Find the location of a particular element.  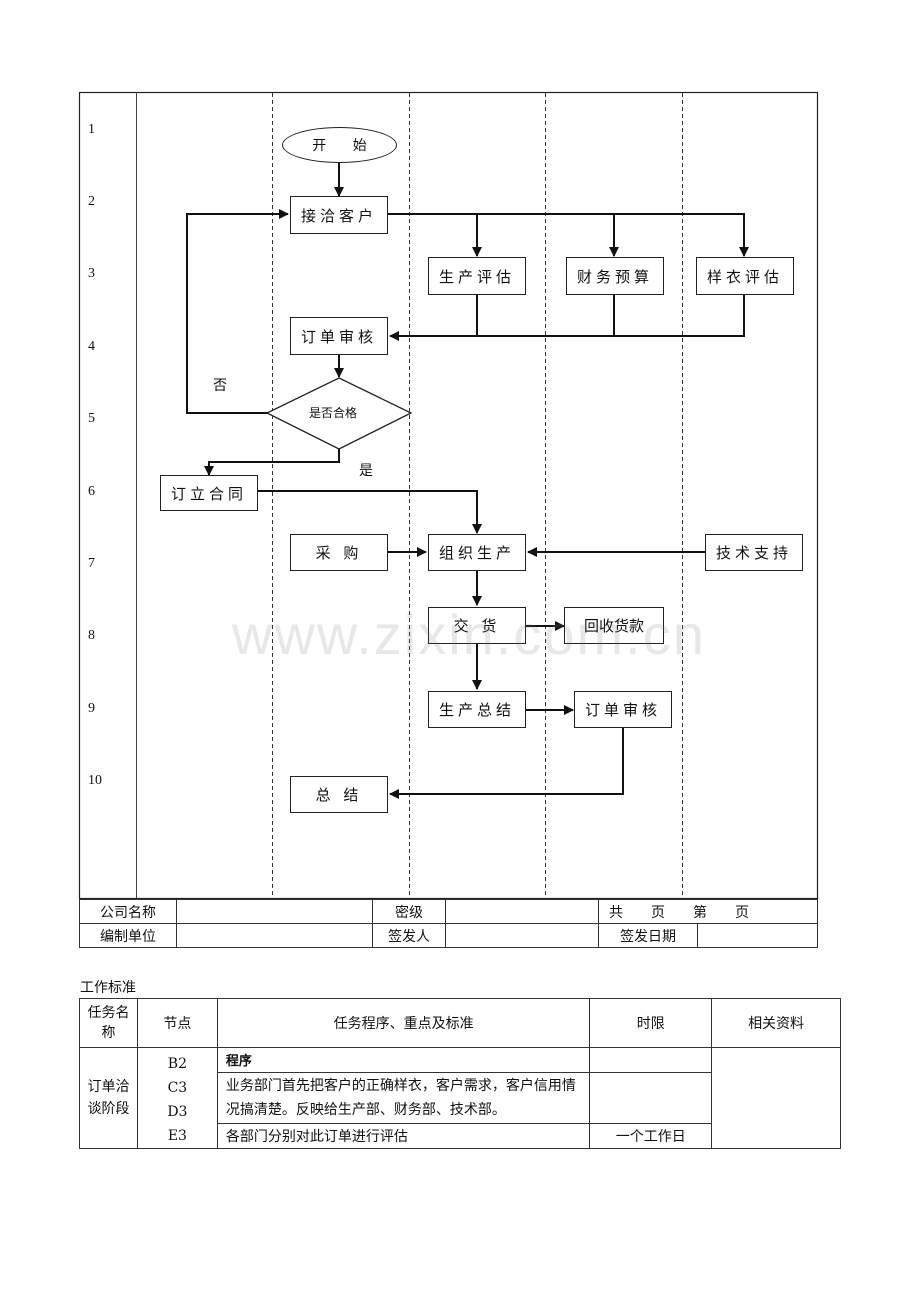

edge-label-no: 否 is located at coordinates (220, 386).